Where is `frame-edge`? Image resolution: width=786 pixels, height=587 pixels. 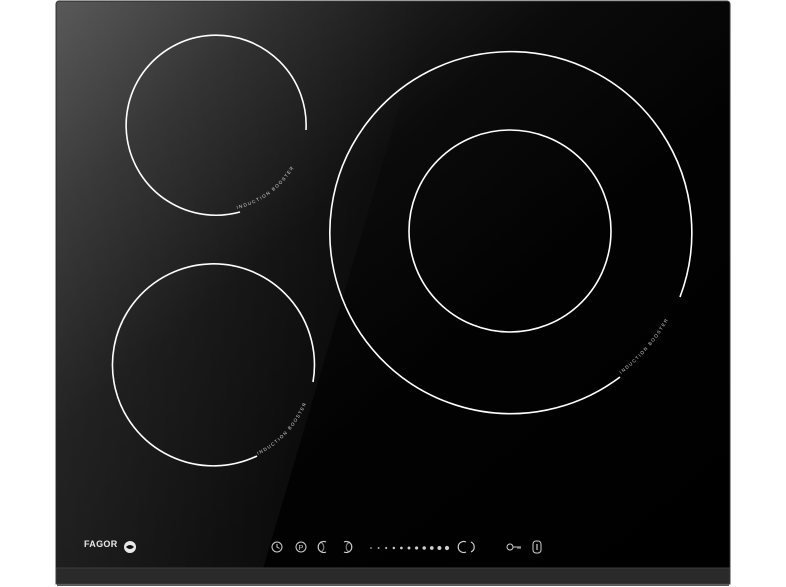 frame-edge is located at coordinates (393, 585).